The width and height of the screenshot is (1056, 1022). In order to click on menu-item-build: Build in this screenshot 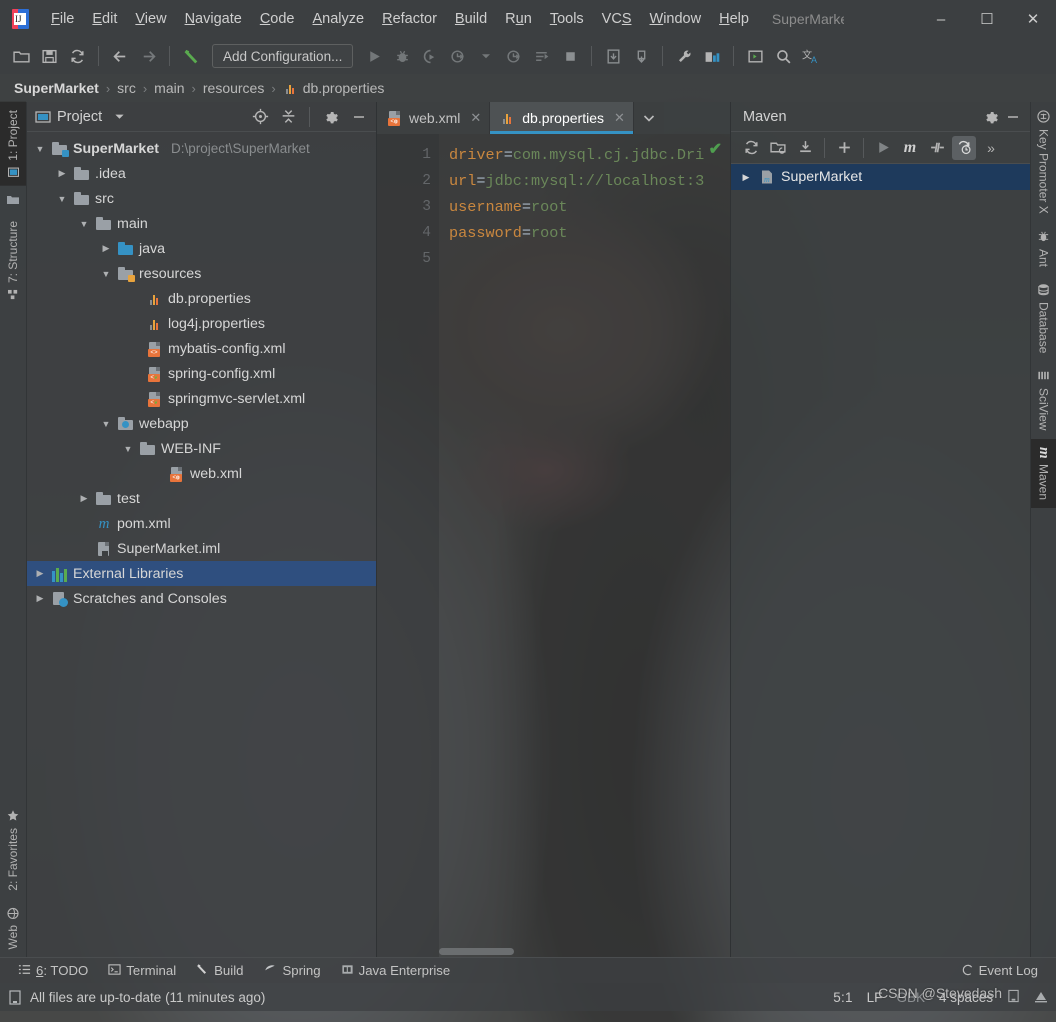, I will do `click(471, 19)`.